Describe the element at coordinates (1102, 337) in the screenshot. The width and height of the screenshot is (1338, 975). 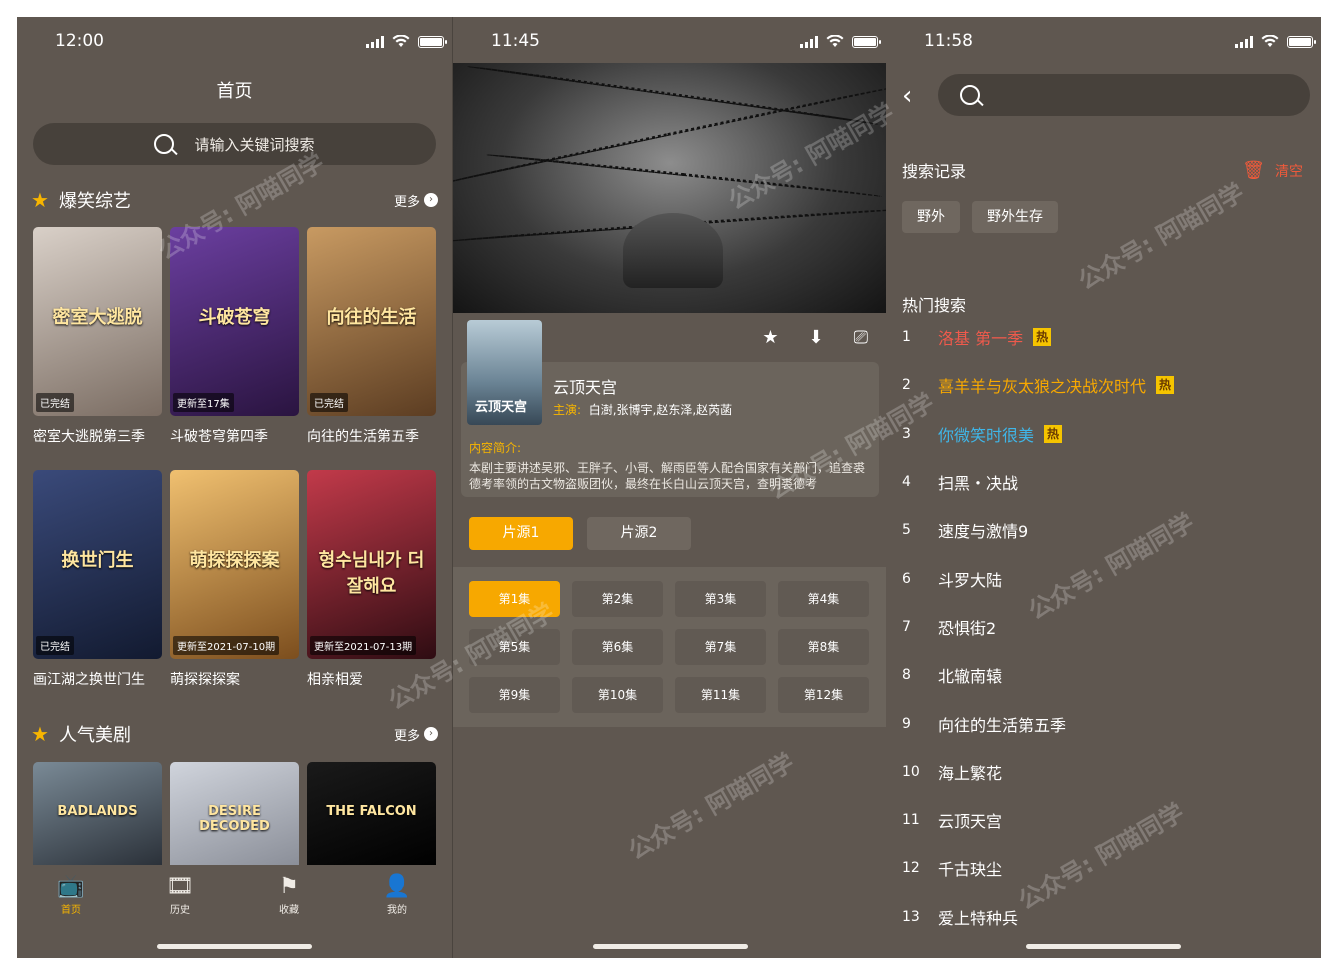
I see `hot-search-item: 1 洛基 第一季热` at that location.